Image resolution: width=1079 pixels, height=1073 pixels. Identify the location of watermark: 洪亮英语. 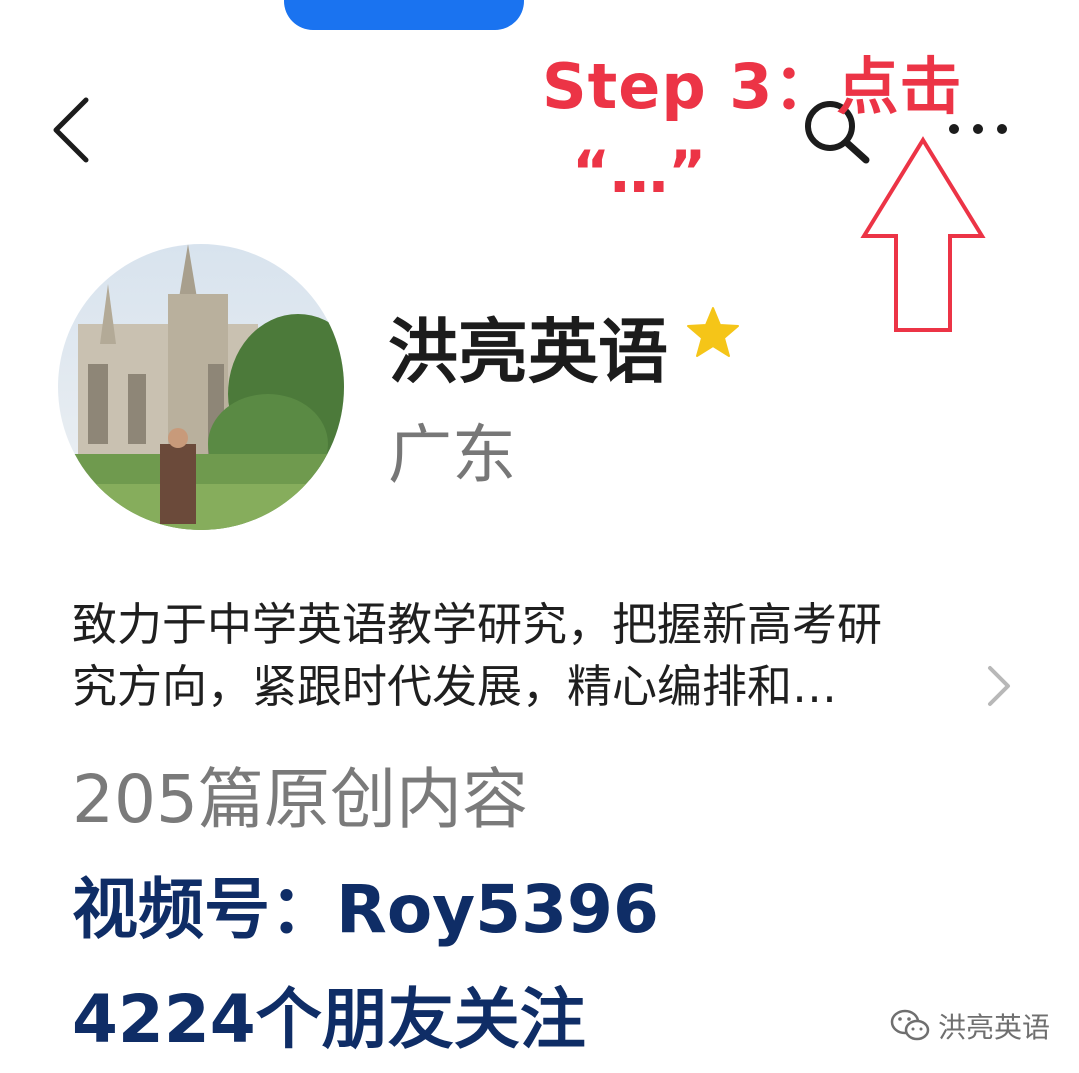
(970, 1026).